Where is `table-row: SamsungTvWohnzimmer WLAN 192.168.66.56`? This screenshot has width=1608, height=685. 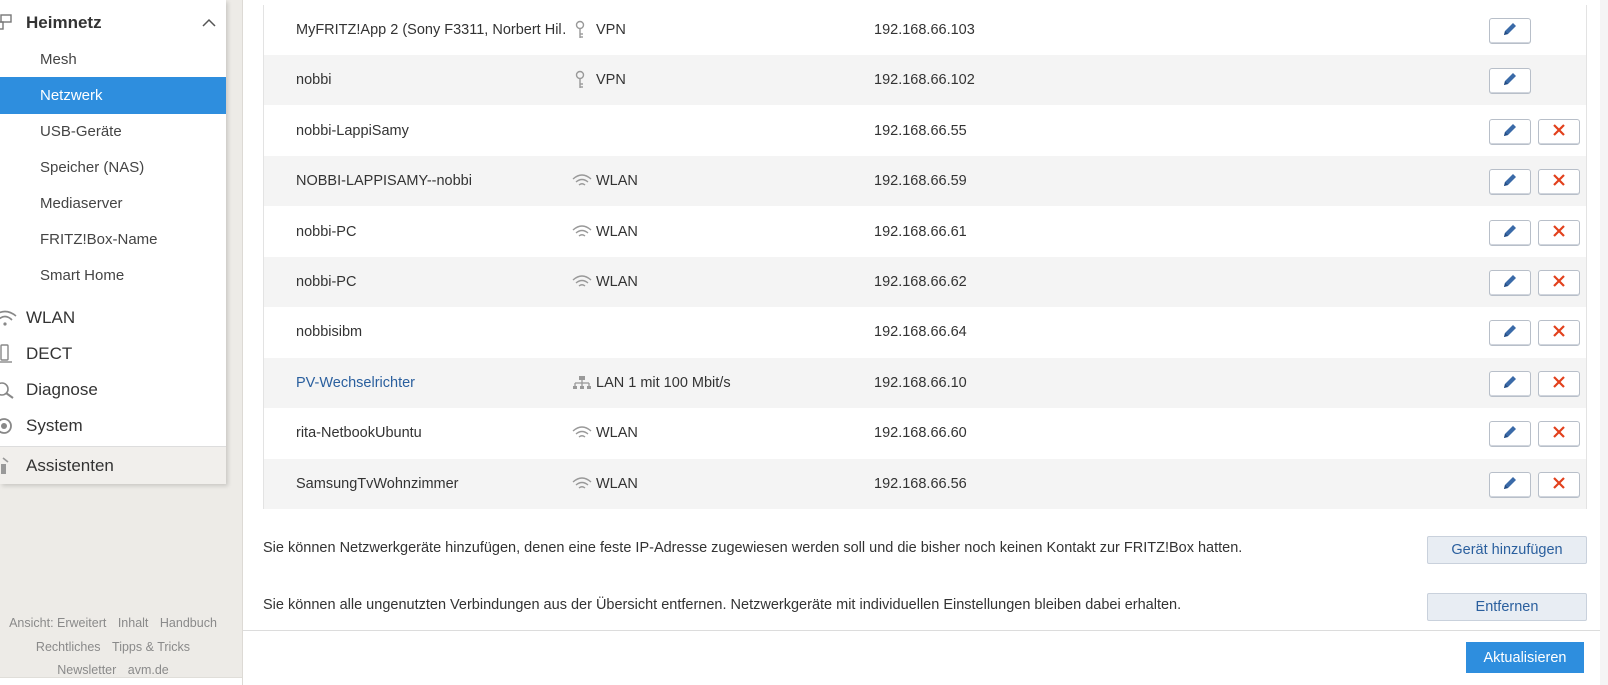
table-row: SamsungTvWohnzimmer WLAN 192.168.66.56 is located at coordinates (925, 483).